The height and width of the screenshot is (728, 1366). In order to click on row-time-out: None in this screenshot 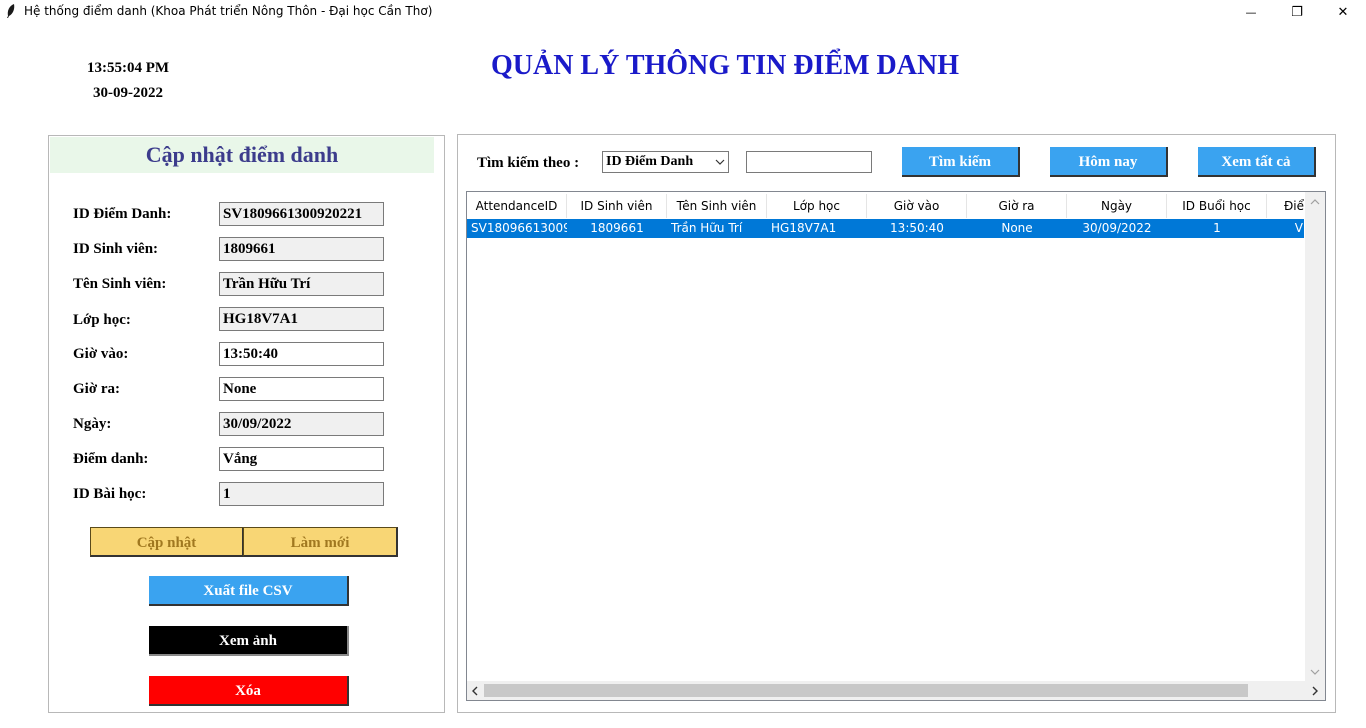, I will do `click(1017, 228)`.